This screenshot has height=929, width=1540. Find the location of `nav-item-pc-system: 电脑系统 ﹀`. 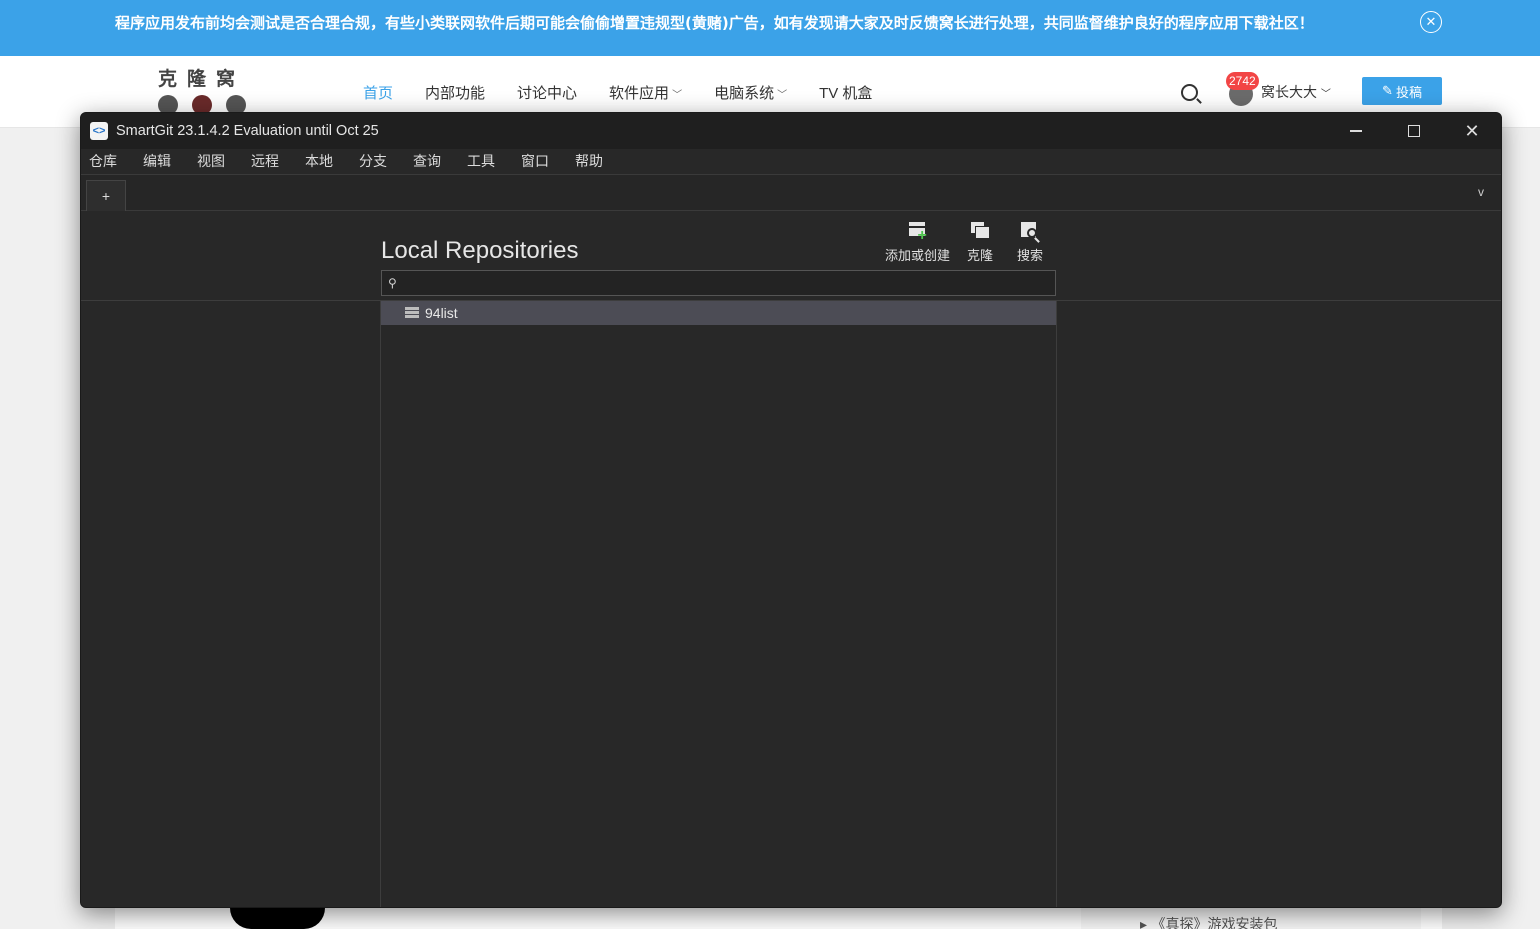

nav-item-pc-system: 电脑系统 ﹀ is located at coordinates (750, 92).